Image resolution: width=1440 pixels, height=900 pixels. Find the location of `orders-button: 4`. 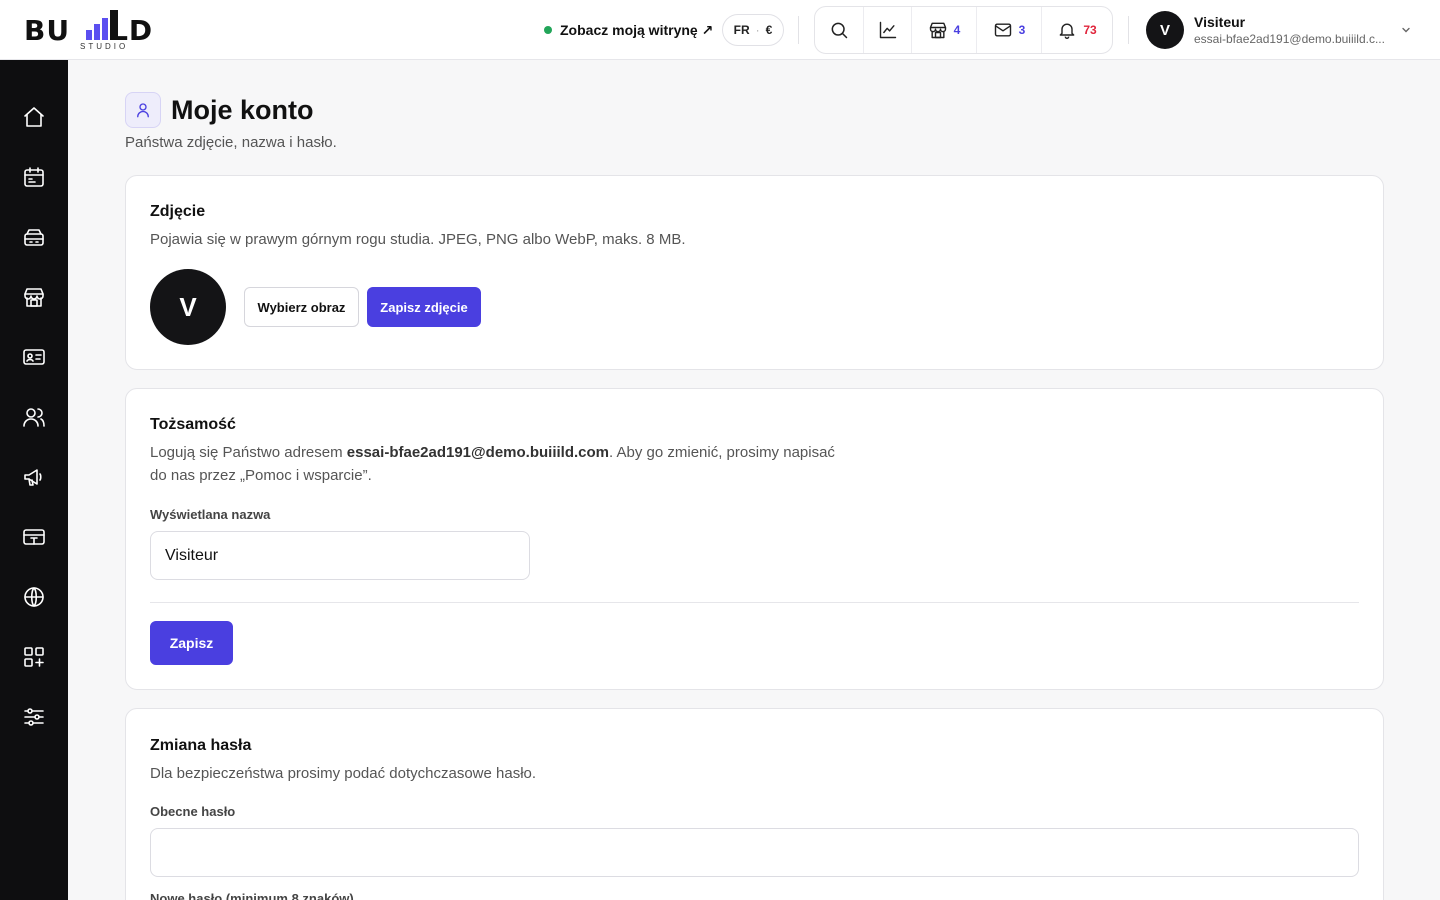

orders-button: 4 is located at coordinates (943, 30).